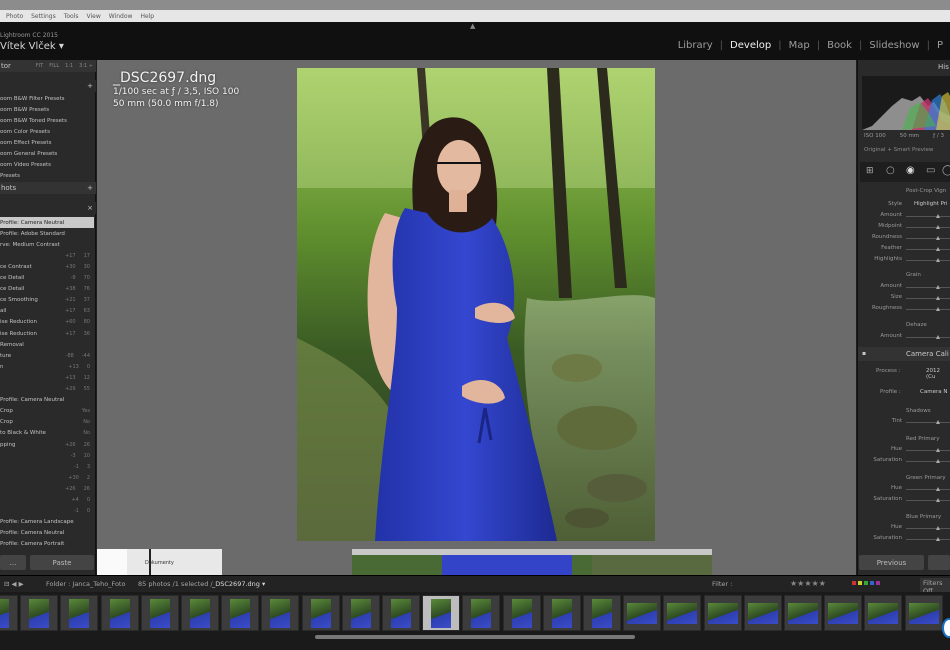 This screenshot has height=650, width=950. What do you see at coordinates (47, 411) in the screenshot?
I see `history-step: Crop Yes` at bounding box center [47, 411].